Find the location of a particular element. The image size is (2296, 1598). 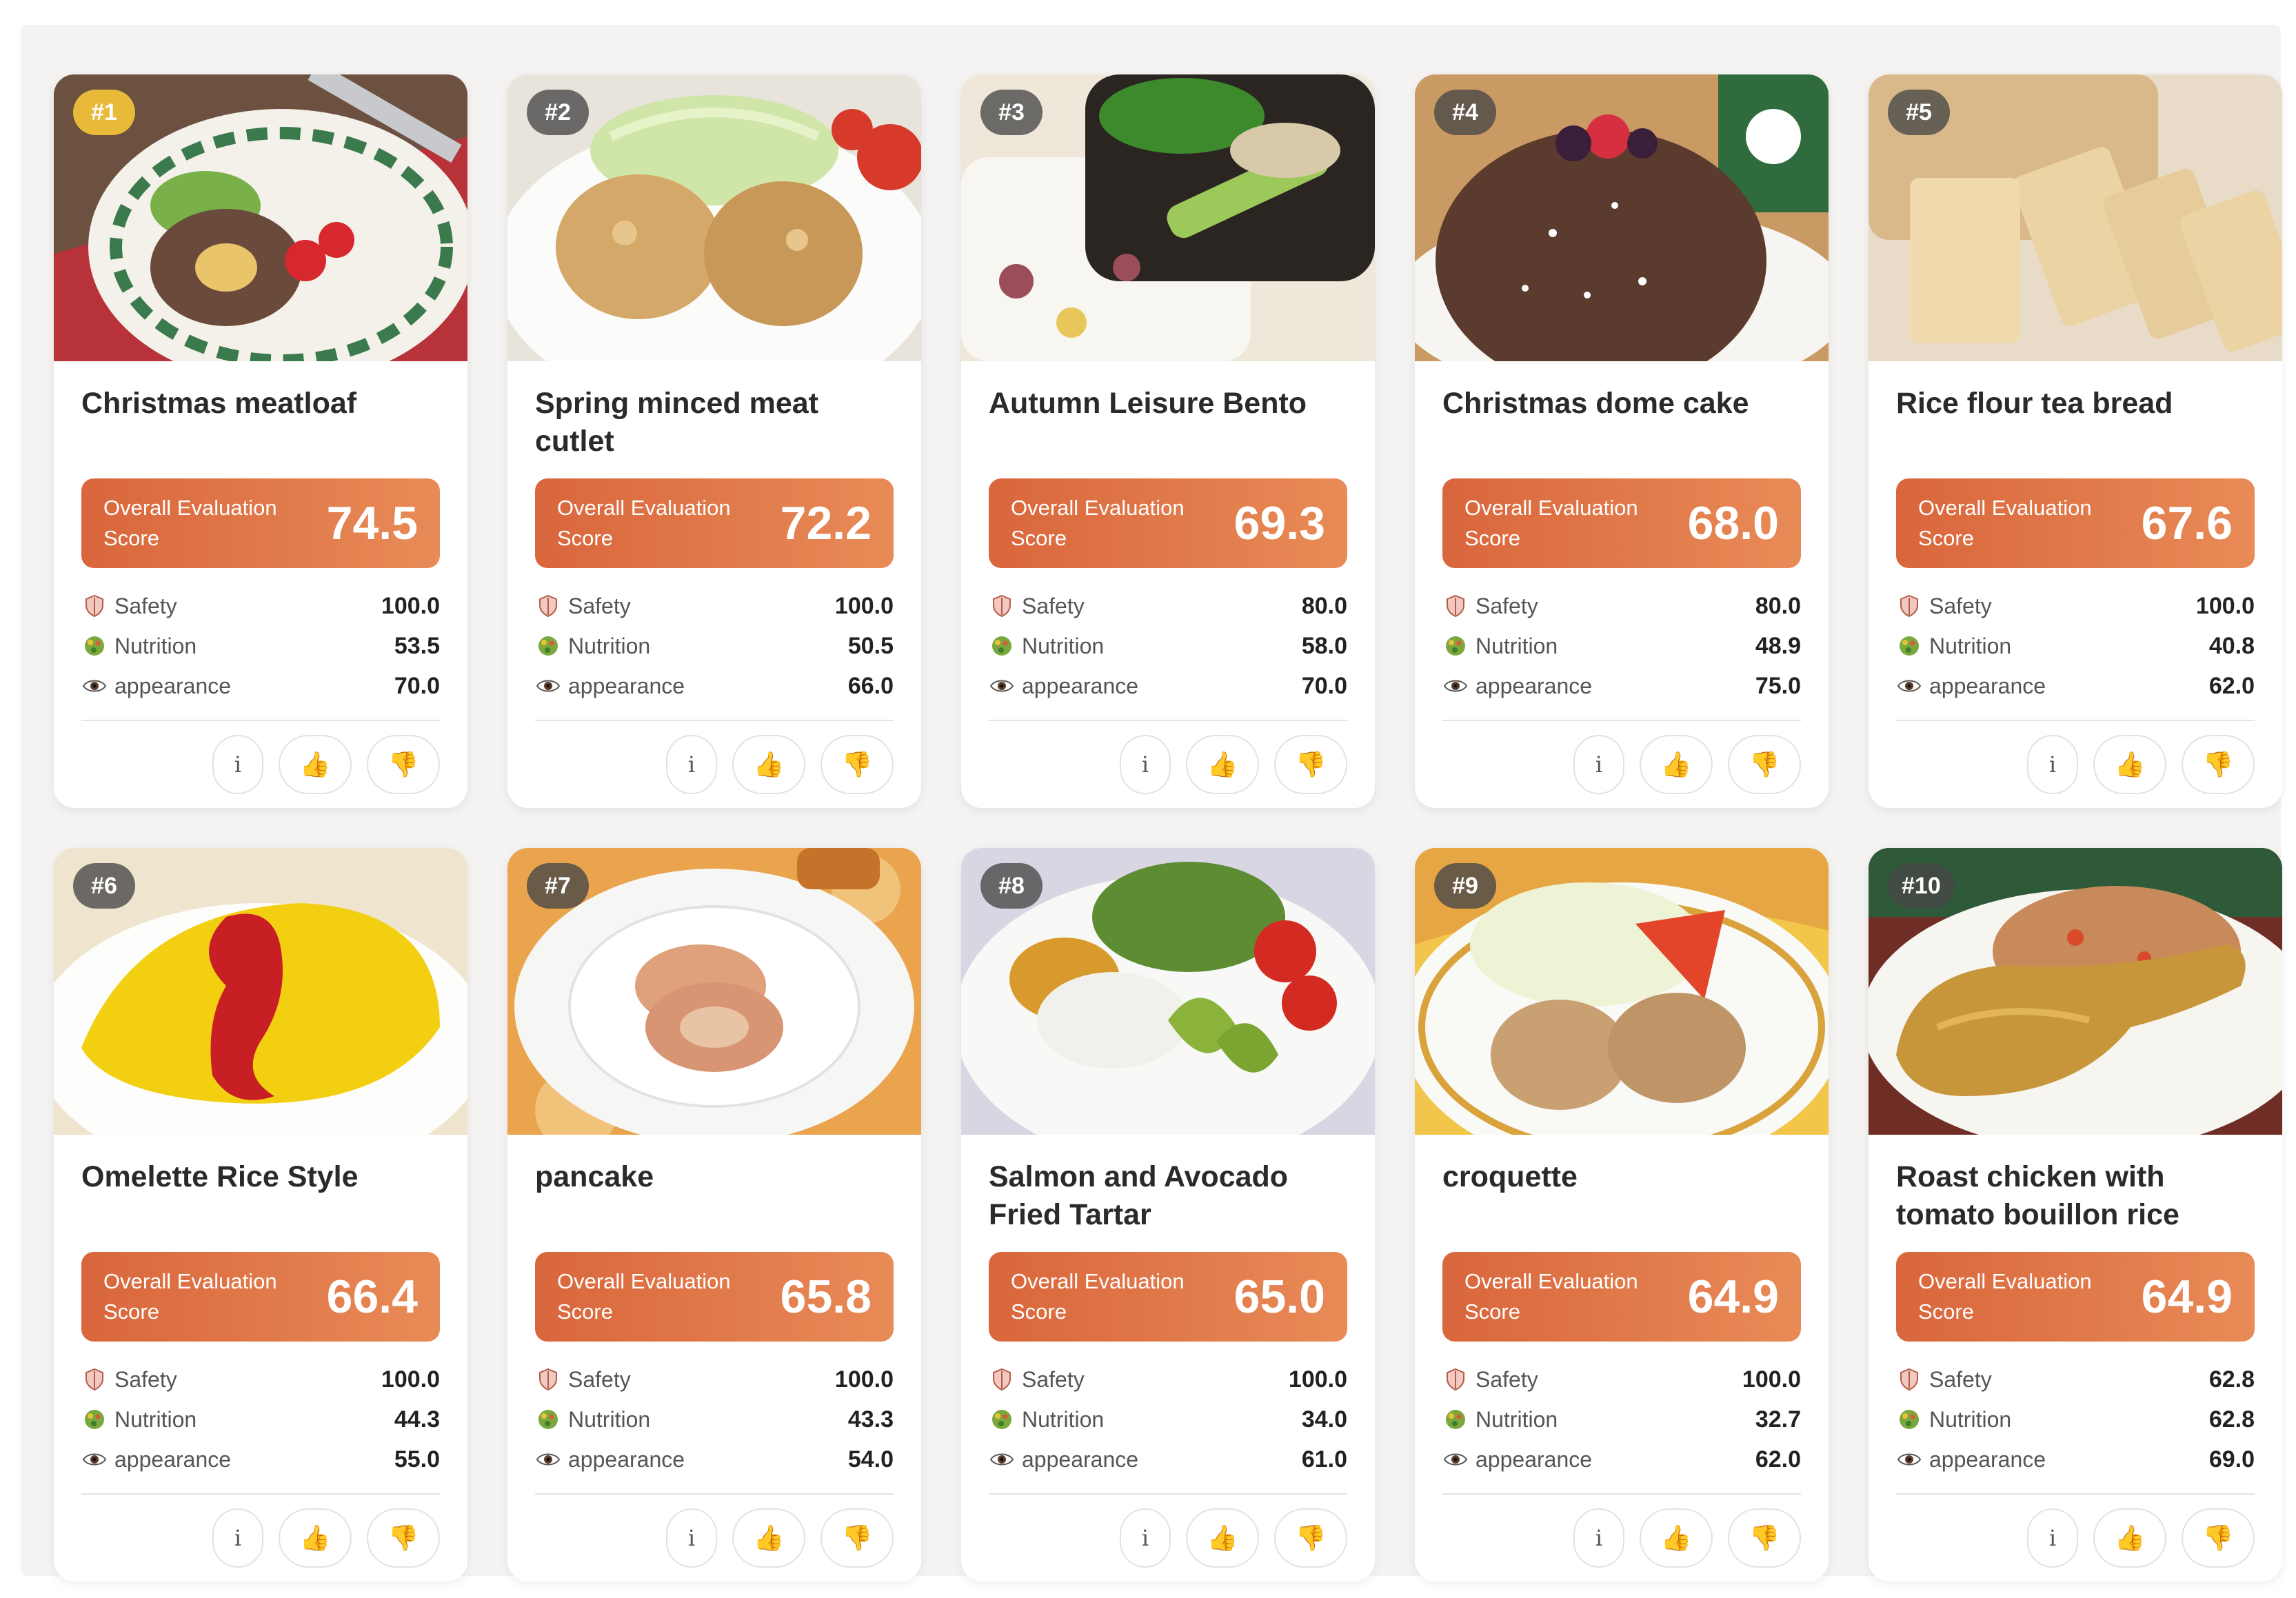

thumbs-up-icon: 👍 is located at coordinates (1676, 764).